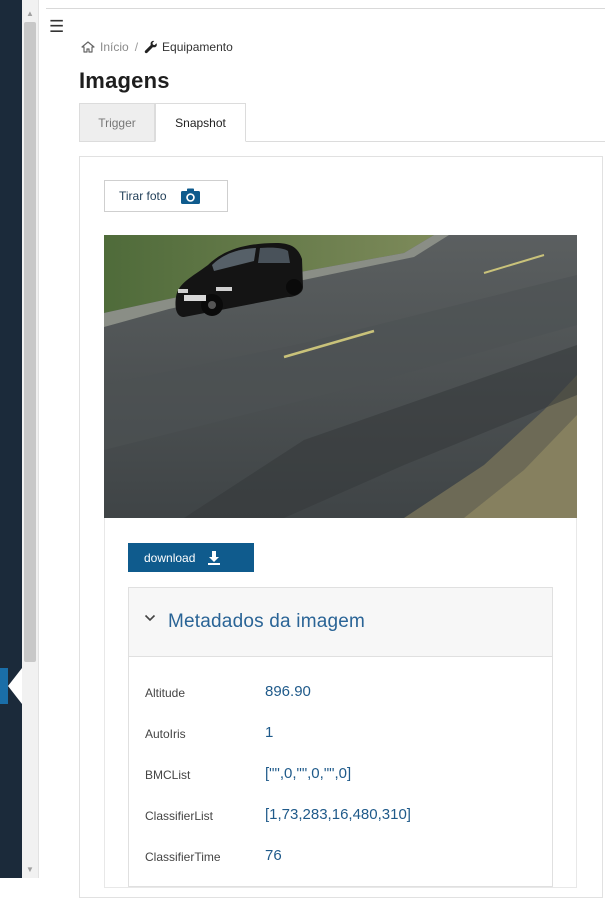 This screenshot has width=605, height=898. What do you see at coordinates (179, 816) in the screenshot?
I see `metadata-key: ClassifierList` at bounding box center [179, 816].